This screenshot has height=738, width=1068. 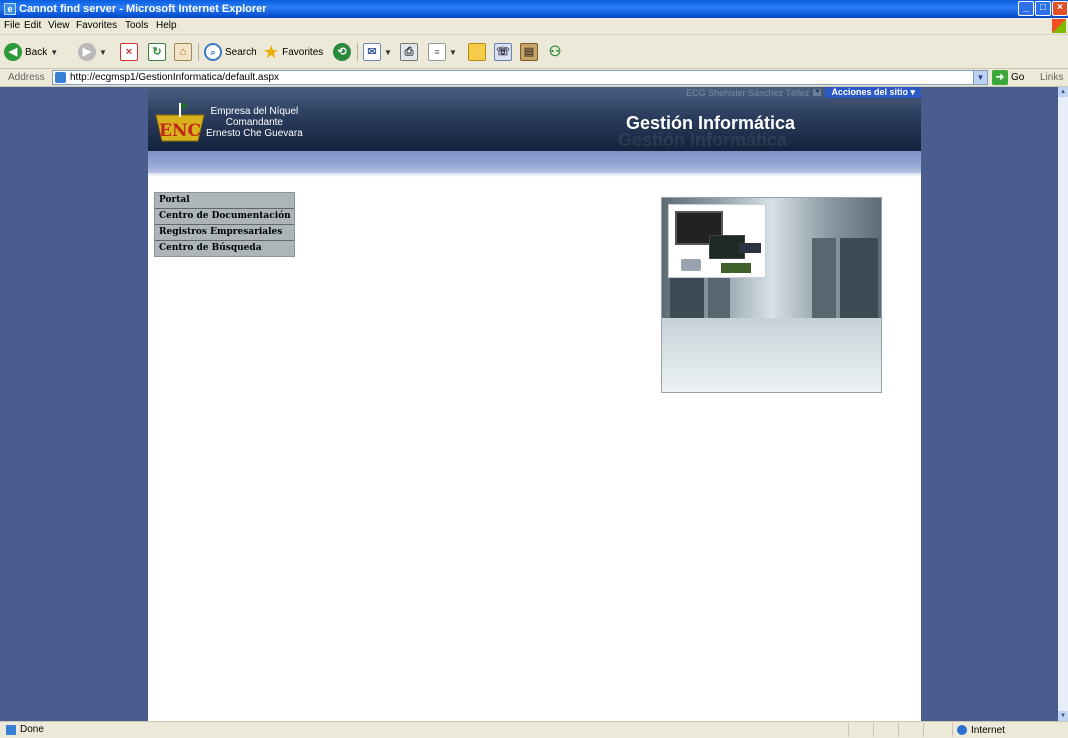 I want to click on forward-button: ▶ ▼, so click(x=92, y=52).